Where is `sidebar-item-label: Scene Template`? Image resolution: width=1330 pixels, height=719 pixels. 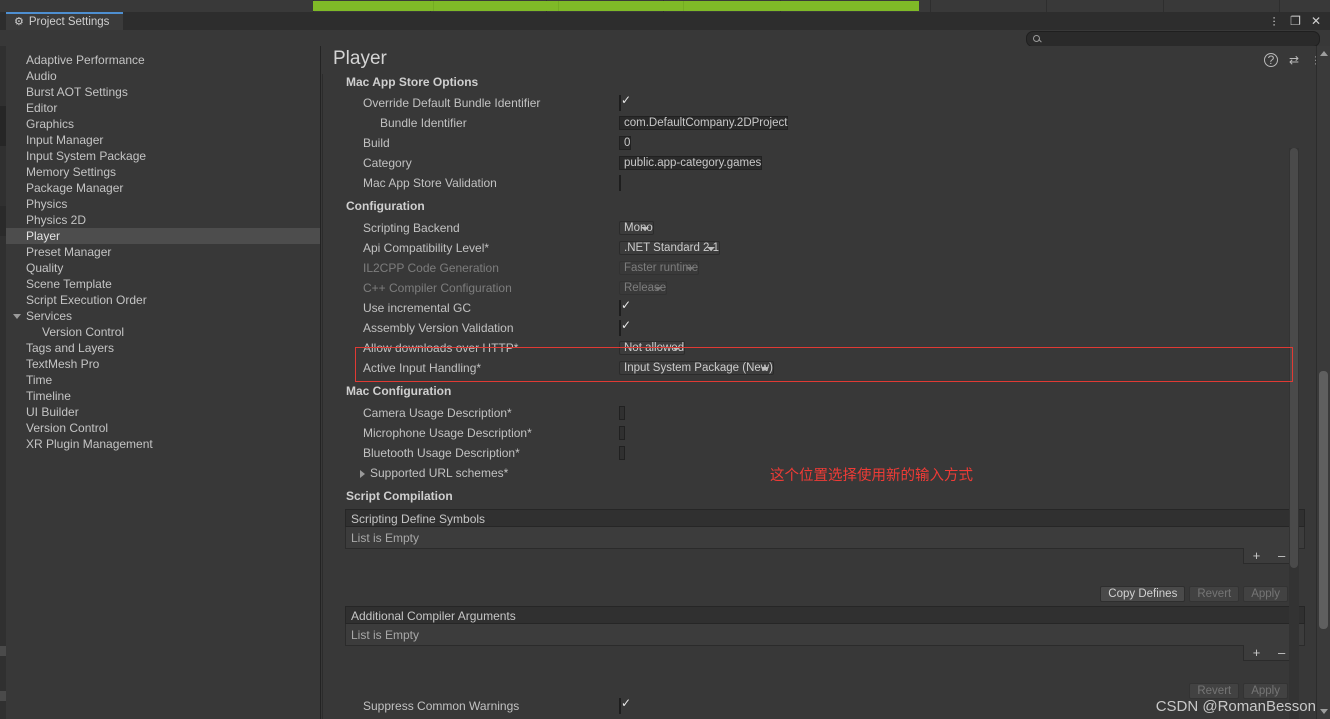 sidebar-item-label: Scene Template is located at coordinates (69, 284).